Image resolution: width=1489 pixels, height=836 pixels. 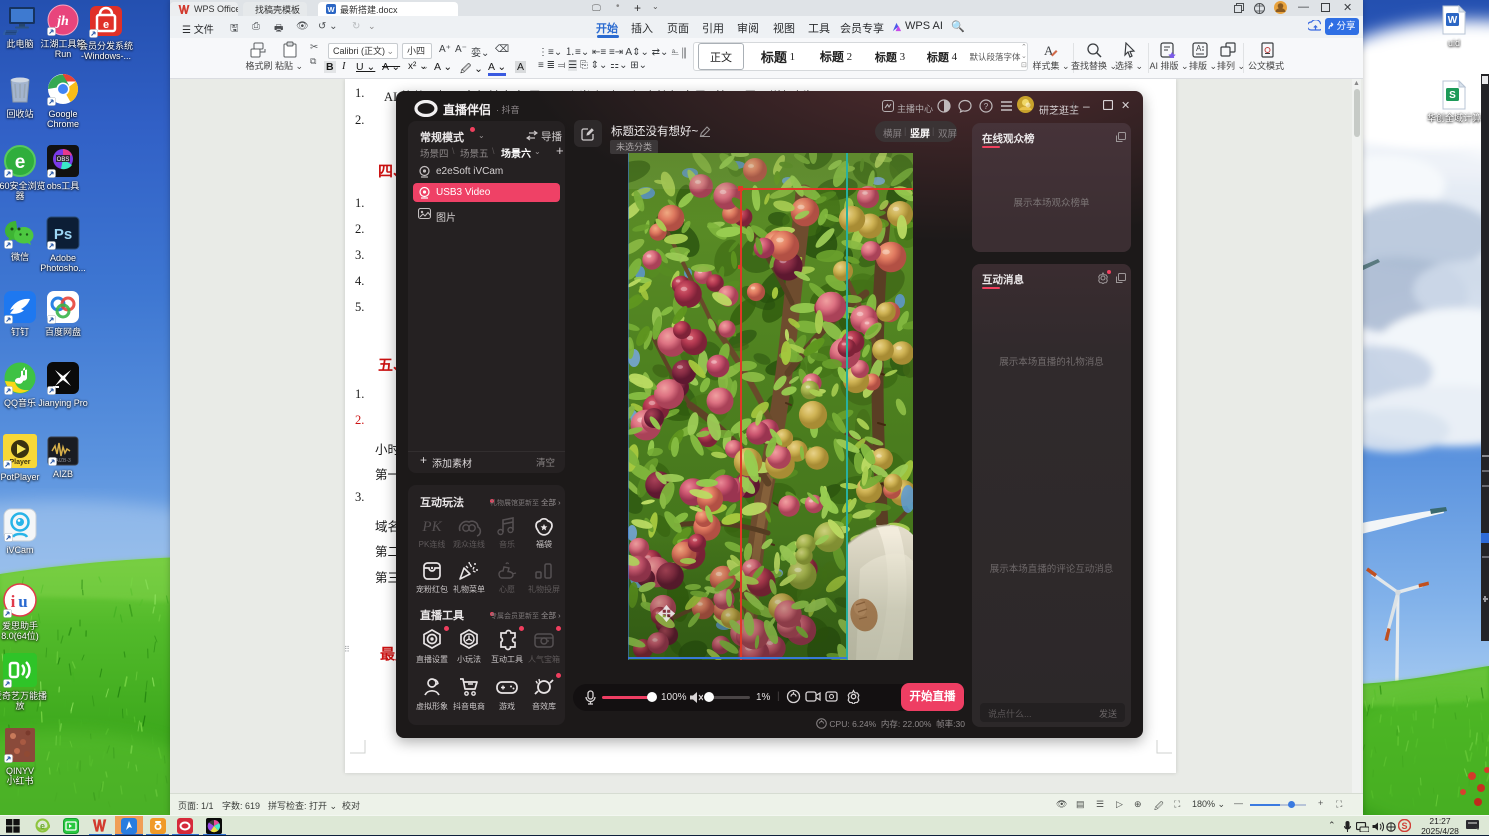 I want to click on svg-text: AIZB-3, so click(x=63, y=461).